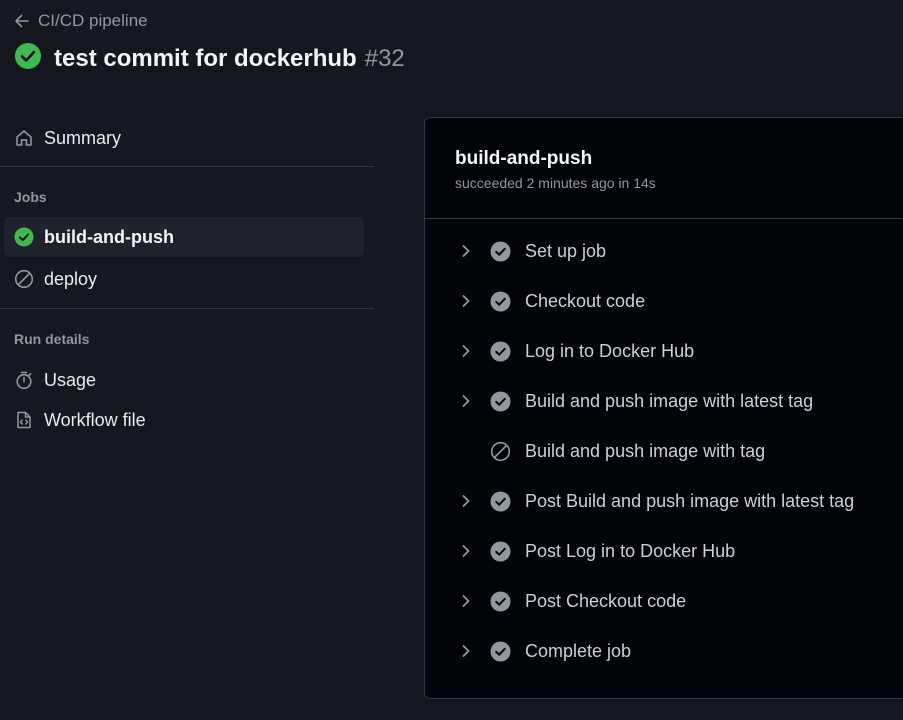 This screenshot has height=720, width=903. Describe the element at coordinates (524, 158) in the screenshot. I see `job-name: build-and-push` at that location.